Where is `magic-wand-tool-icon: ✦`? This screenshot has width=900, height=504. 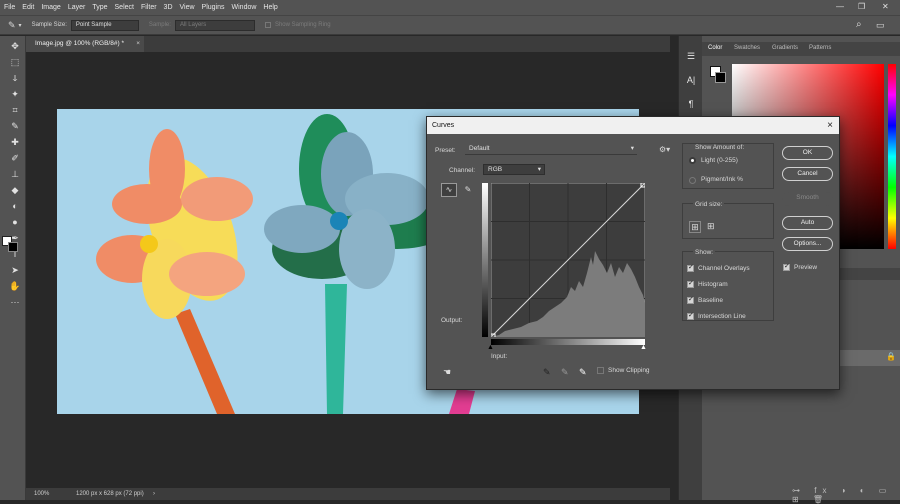
magic-wand-tool-icon: ✦ is located at coordinates (15, 94).